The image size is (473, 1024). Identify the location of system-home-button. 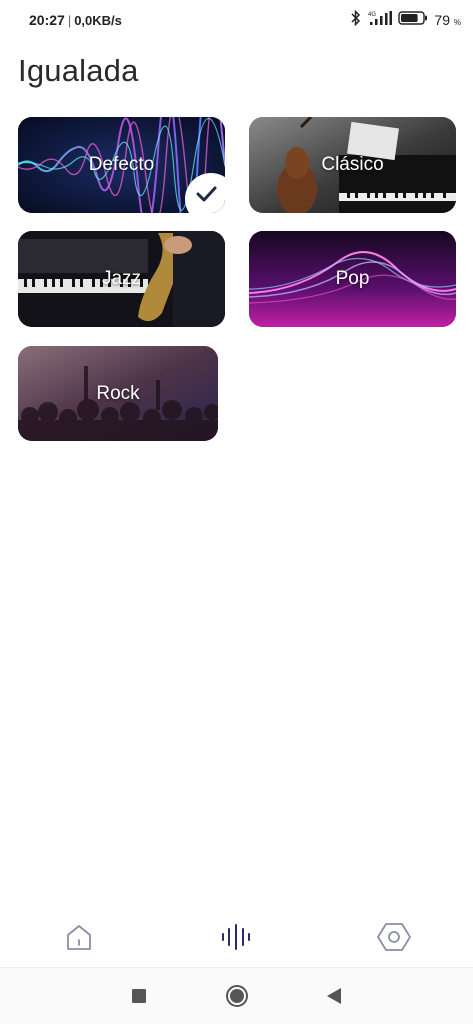
(237, 996).